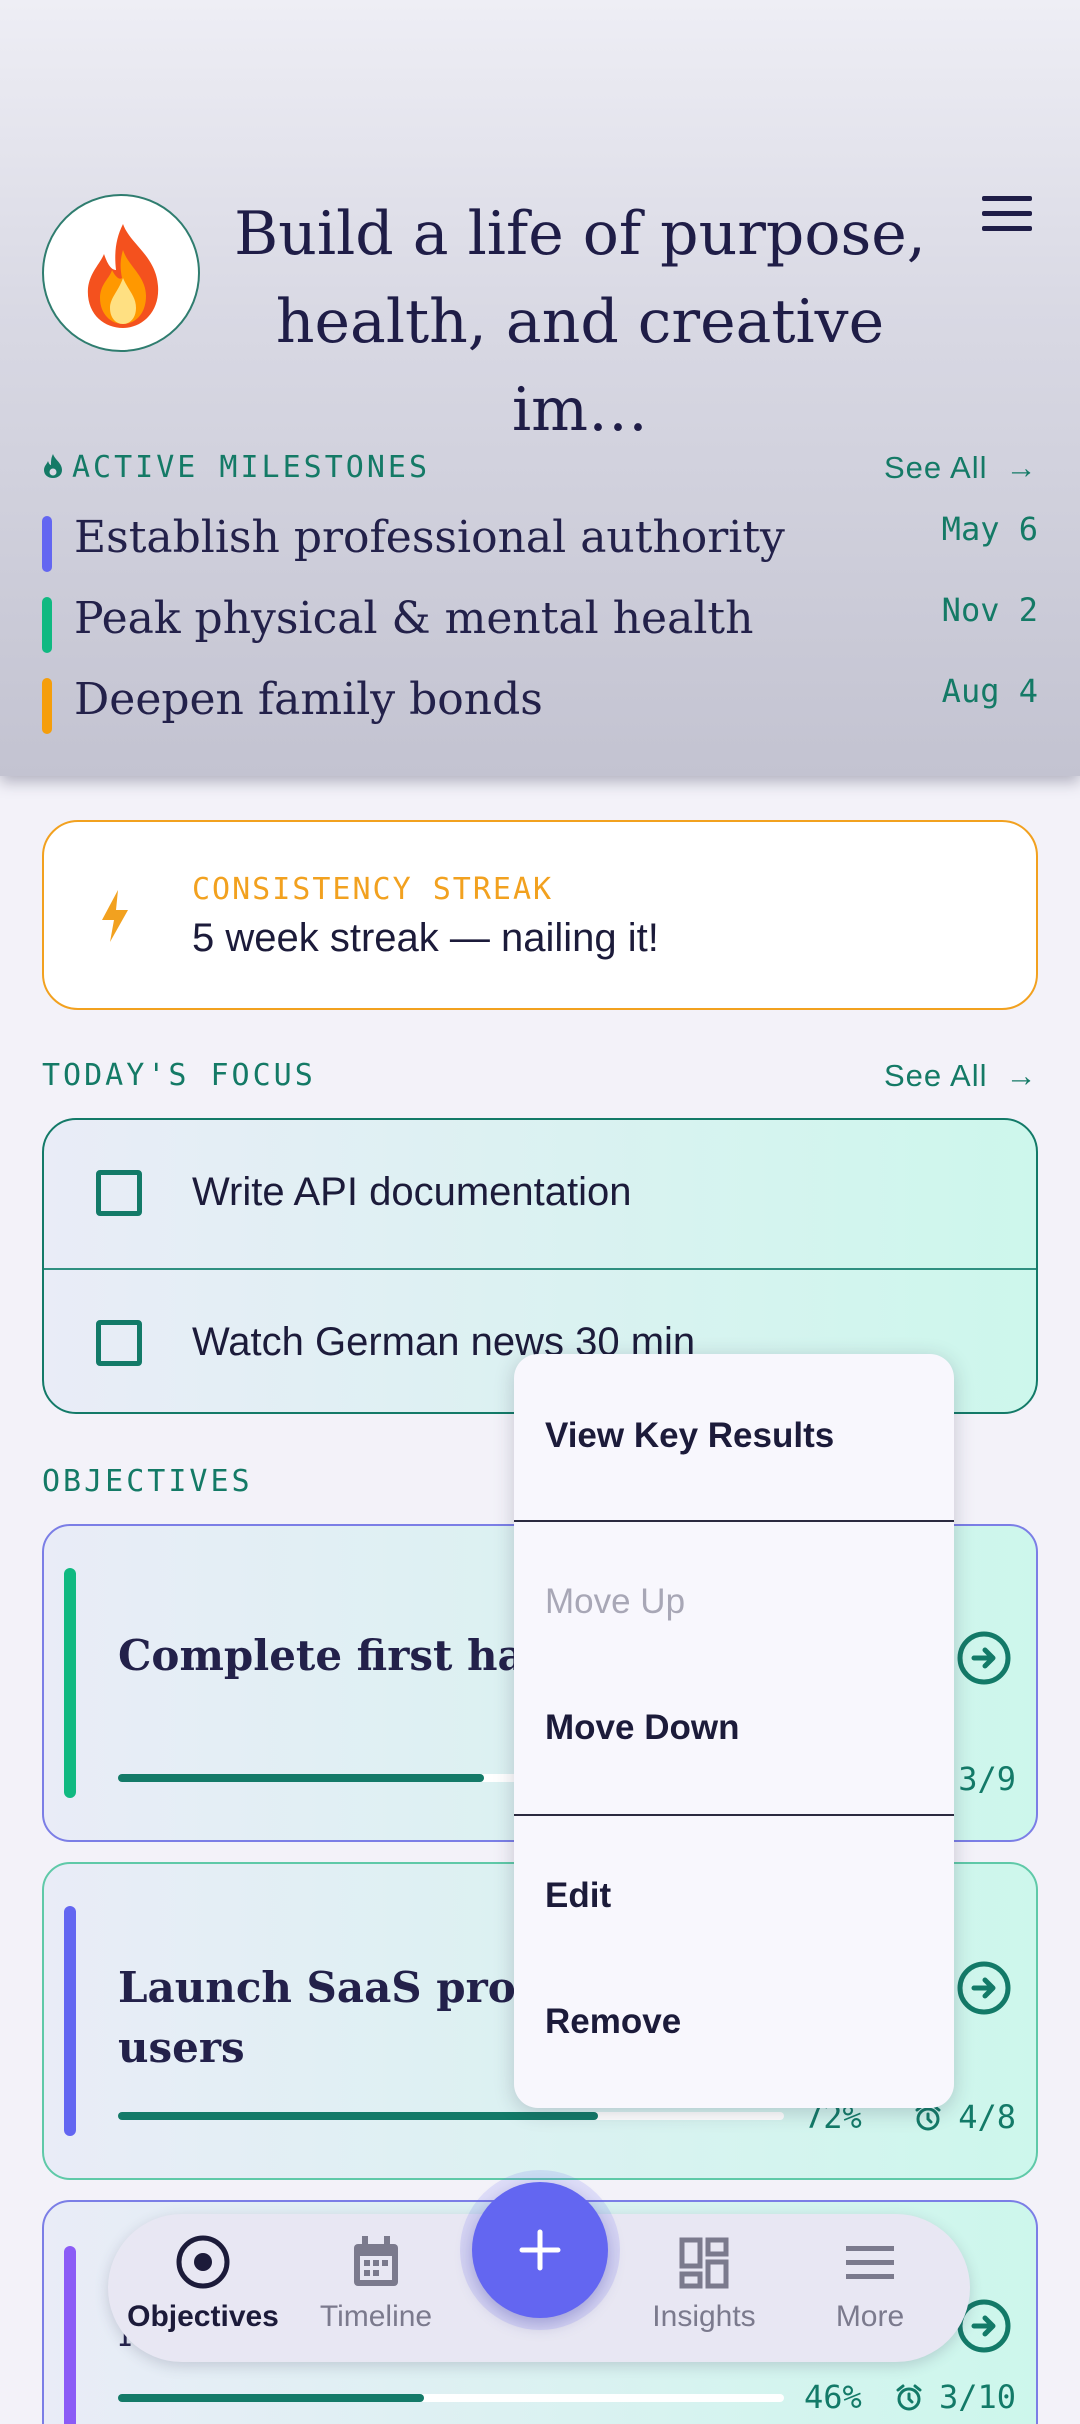 The width and height of the screenshot is (1080, 2424). Describe the element at coordinates (870, 2262) in the screenshot. I see `more-menu-icon` at that location.